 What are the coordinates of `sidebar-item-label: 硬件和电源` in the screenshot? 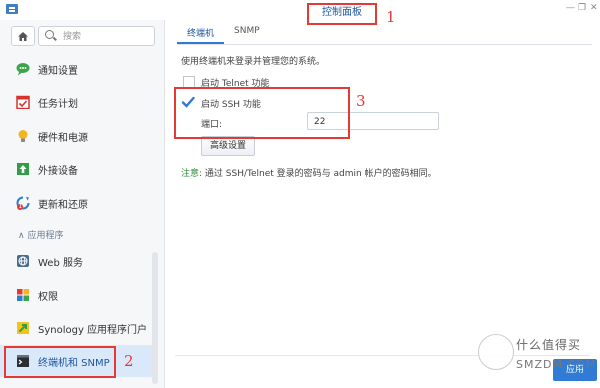 It's located at (63, 138).